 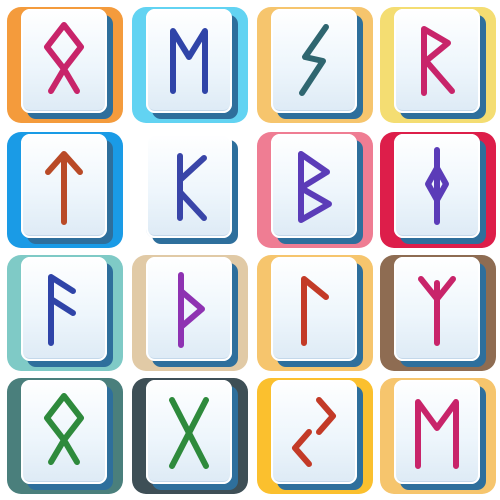 What do you see at coordinates (191, 310) in the screenshot?
I see `thurisaz-rune-icon` at bounding box center [191, 310].